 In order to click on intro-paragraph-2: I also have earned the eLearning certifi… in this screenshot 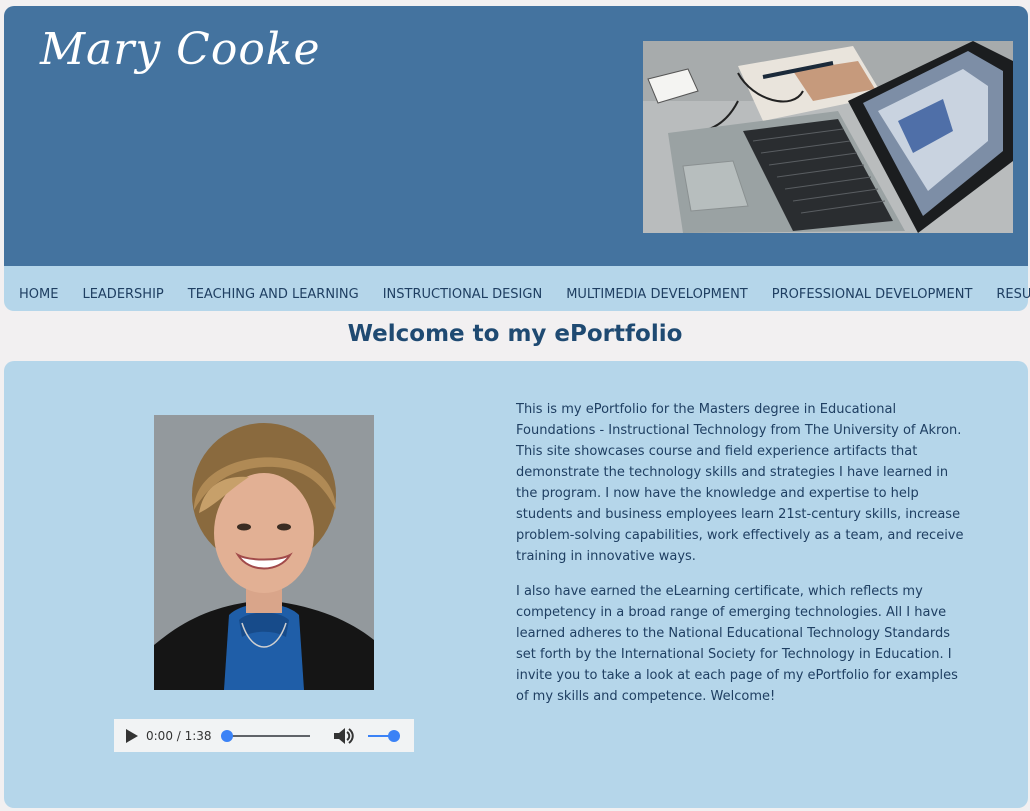, I will do `click(737, 644)`.